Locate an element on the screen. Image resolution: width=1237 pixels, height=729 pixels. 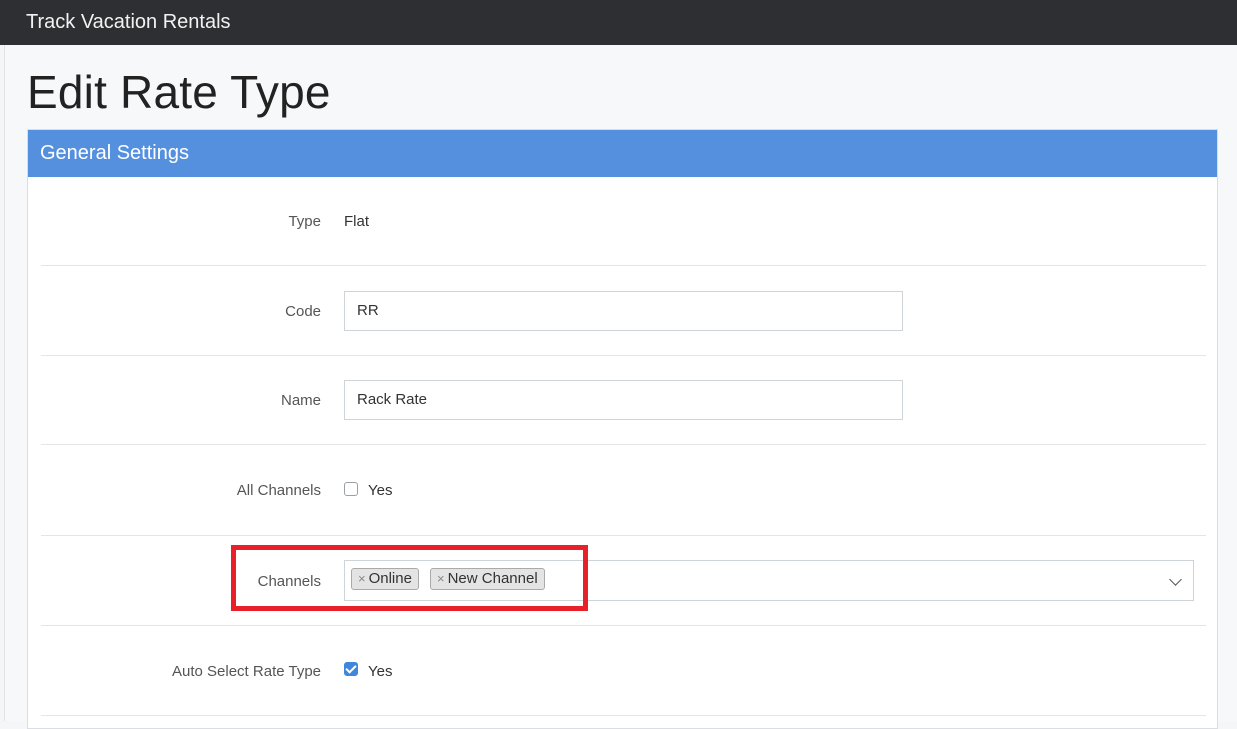
type-value: Flat is located at coordinates (357, 221).